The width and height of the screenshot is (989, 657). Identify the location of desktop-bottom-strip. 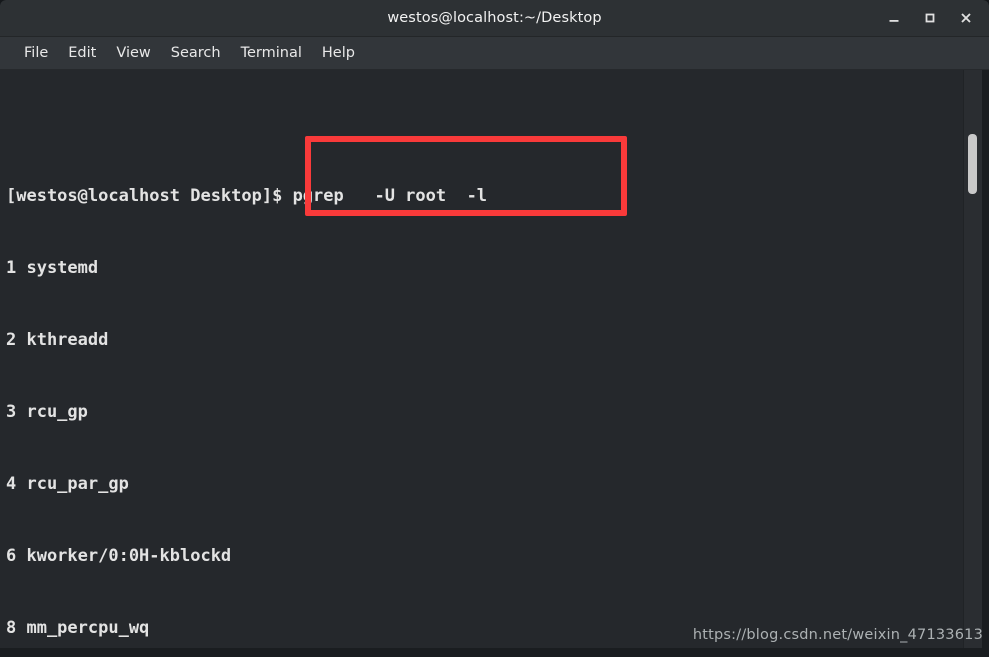
(494, 652).